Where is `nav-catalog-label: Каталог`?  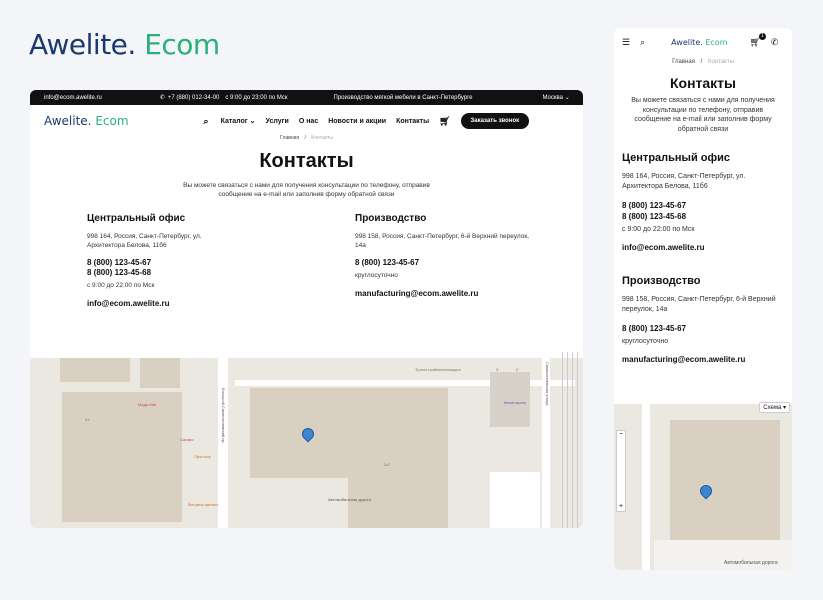
nav-catalog-label: Каталог is located at coordinates (234, 121).